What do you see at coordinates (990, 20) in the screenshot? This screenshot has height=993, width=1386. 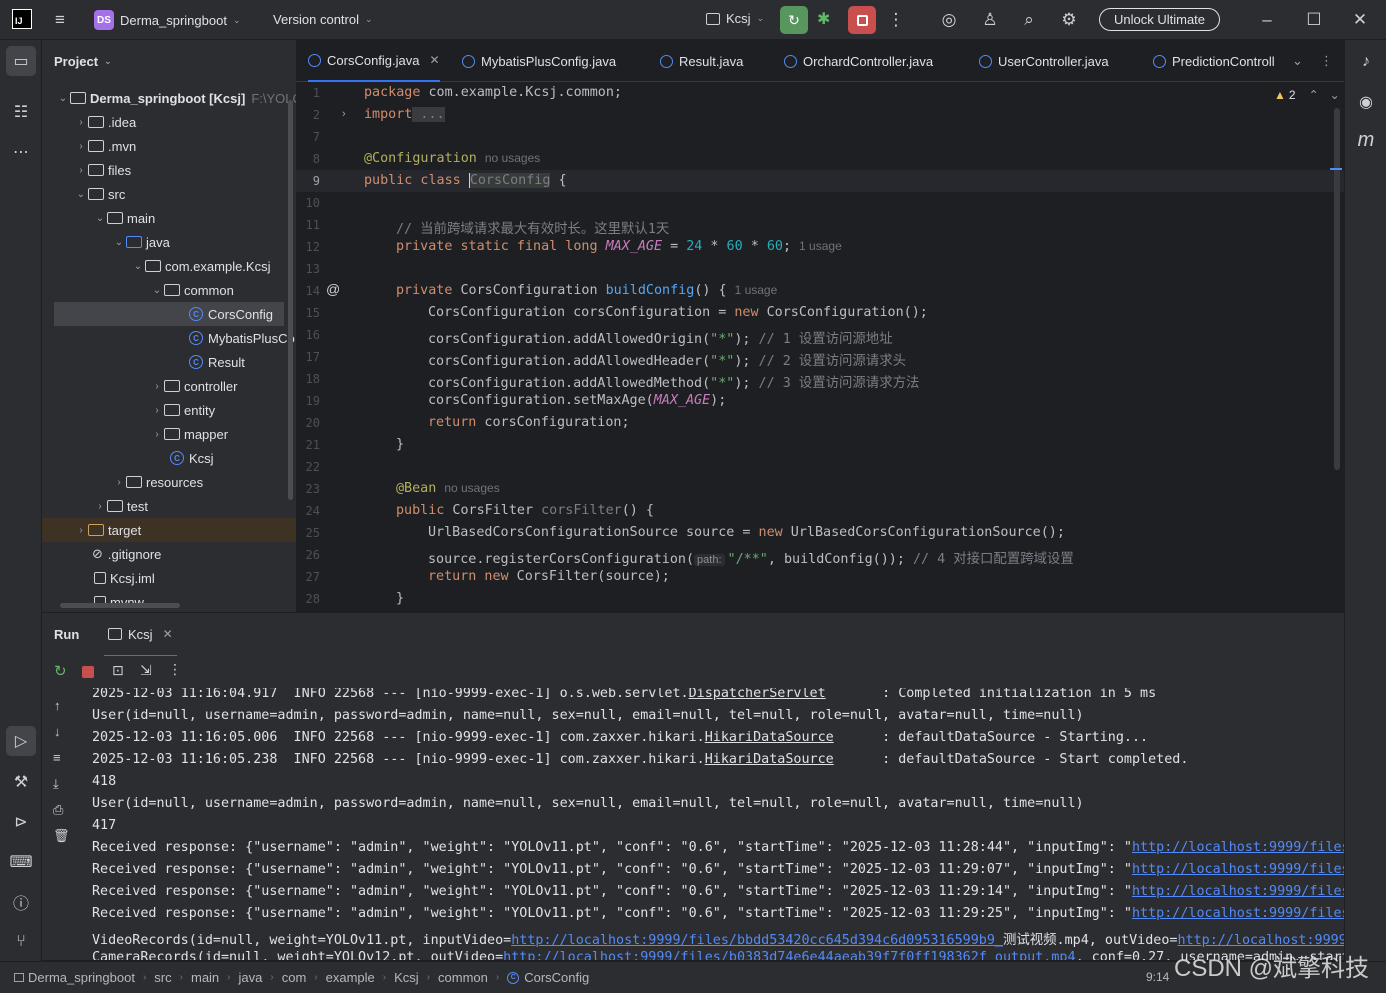 I see `add-user-icon: ♙` at bounding box center [990, 20].